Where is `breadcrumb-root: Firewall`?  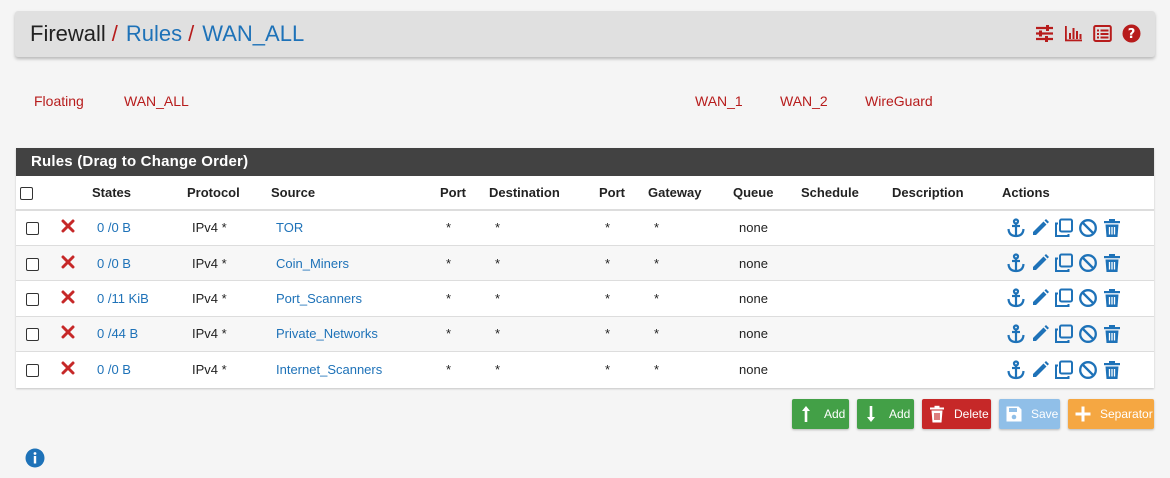 breadcrumb-root: Firewall is located at coordinates (68, 33).